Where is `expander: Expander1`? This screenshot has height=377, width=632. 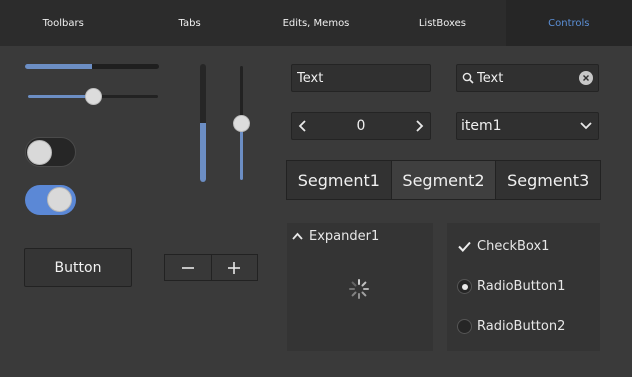
expander: Expander1 is located at coordinates (360, 287).